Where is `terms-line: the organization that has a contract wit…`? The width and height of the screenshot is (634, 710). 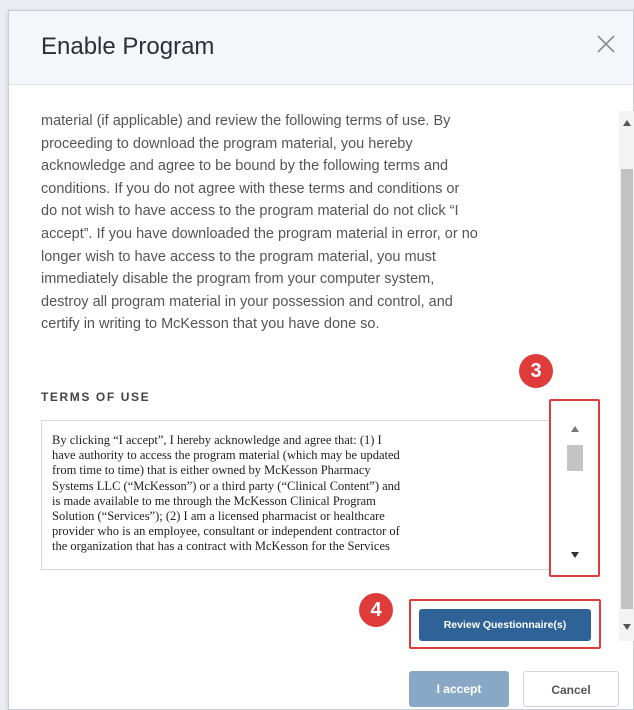 terms-line: the organization that has a contract wit… is located at coordinates (221, 546).